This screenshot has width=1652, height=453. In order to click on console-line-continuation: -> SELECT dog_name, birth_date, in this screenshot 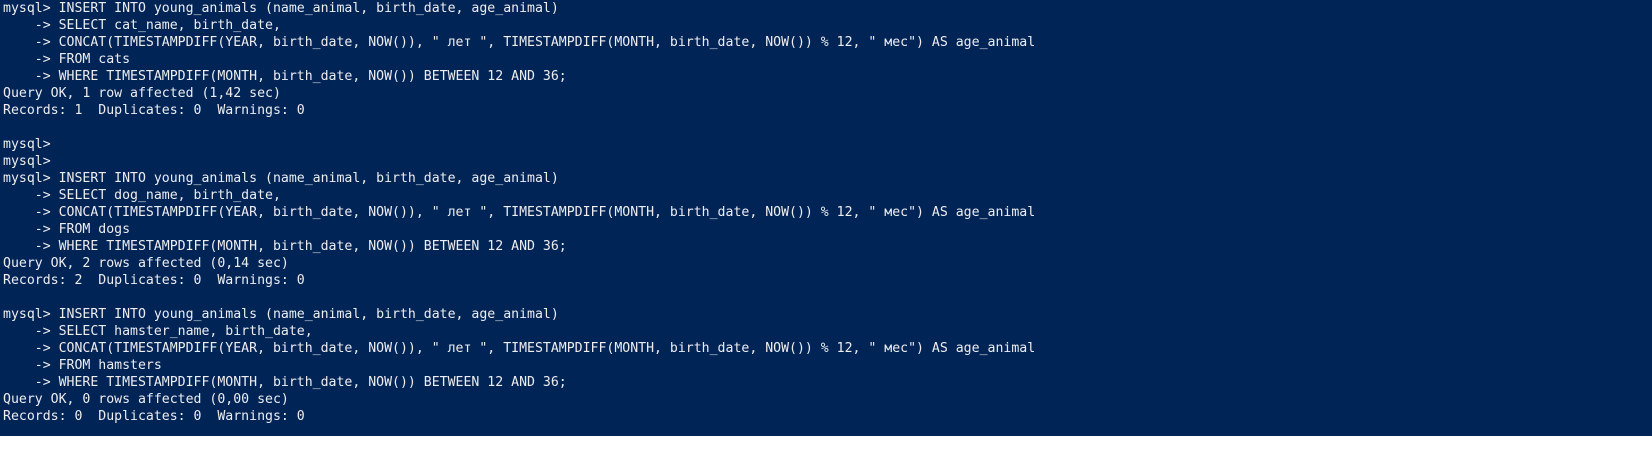, I will do `click(142, 195)`.